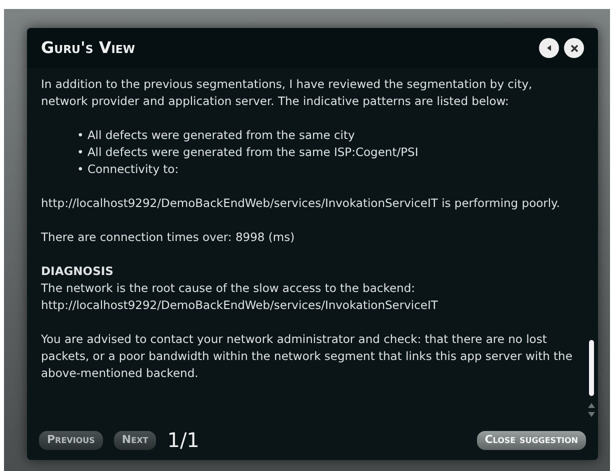 This screenshot has height=471, width=614. What do you see at coordinates (88, 48) in the screenshot?
I see `window-title: Guru's View` at bounding box center [88, 48].